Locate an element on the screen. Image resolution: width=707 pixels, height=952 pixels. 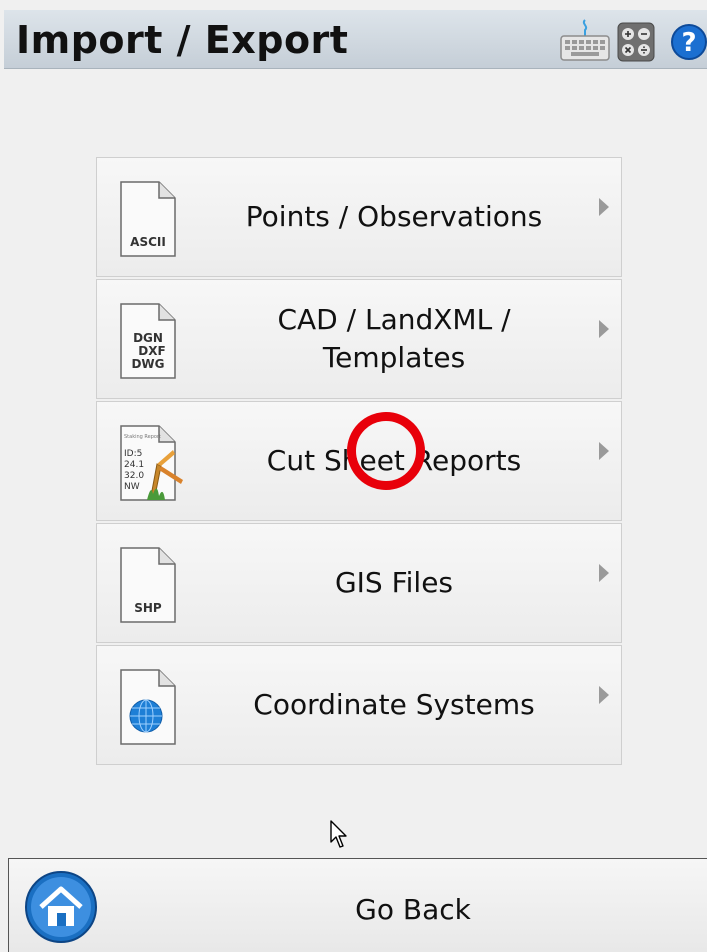
menu-item-label: GIS Files is located at coordinates (394, 583).